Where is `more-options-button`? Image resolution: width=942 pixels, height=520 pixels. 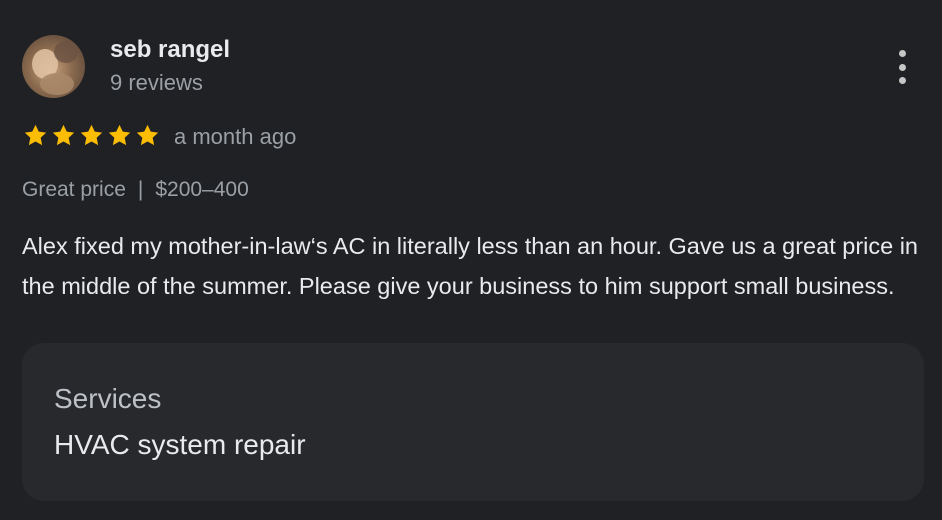
more-options-button is located at coordinates (902, 67).